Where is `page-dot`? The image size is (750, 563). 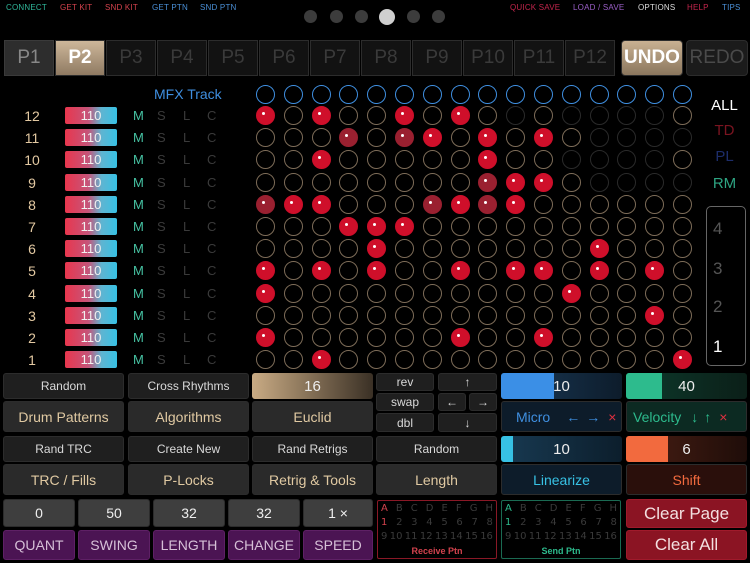 page-dot is located at coordinates (413, 16).